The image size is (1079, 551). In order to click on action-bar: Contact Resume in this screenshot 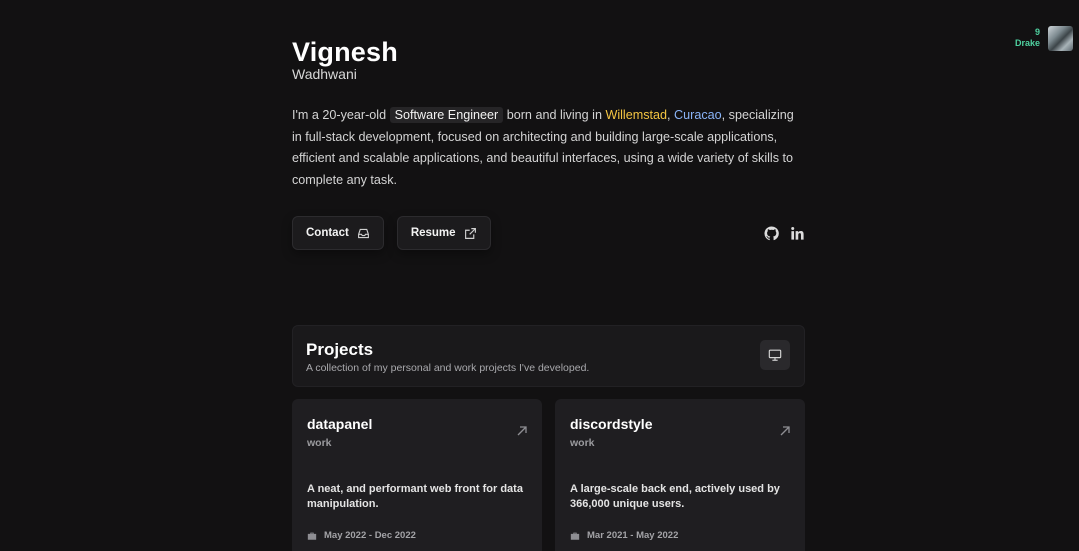, I will do `click(548, 233)`.